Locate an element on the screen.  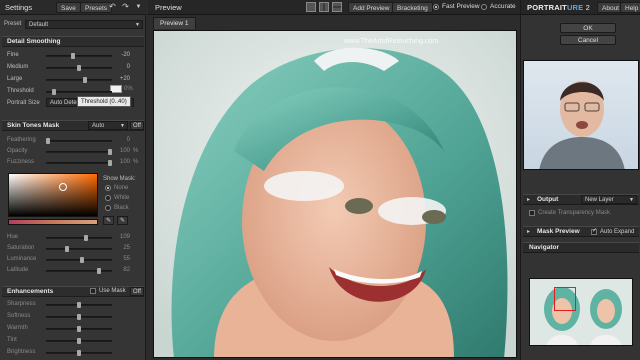
add-preview-button: Add Preview is located at coordinates (371, 7).